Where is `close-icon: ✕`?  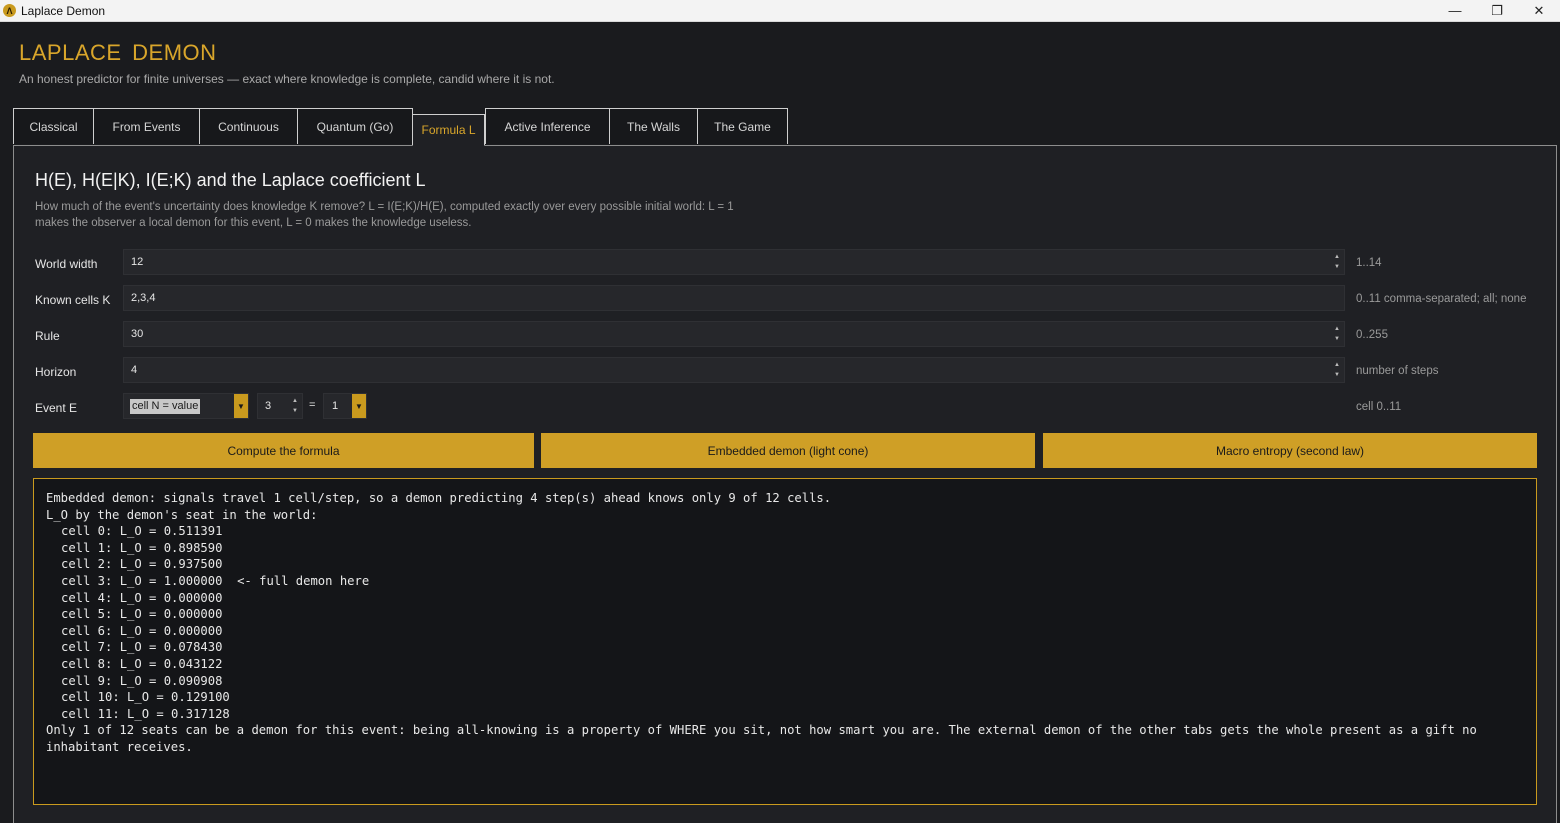
close-icon: ✕ is located at coordinates (1539, 10).